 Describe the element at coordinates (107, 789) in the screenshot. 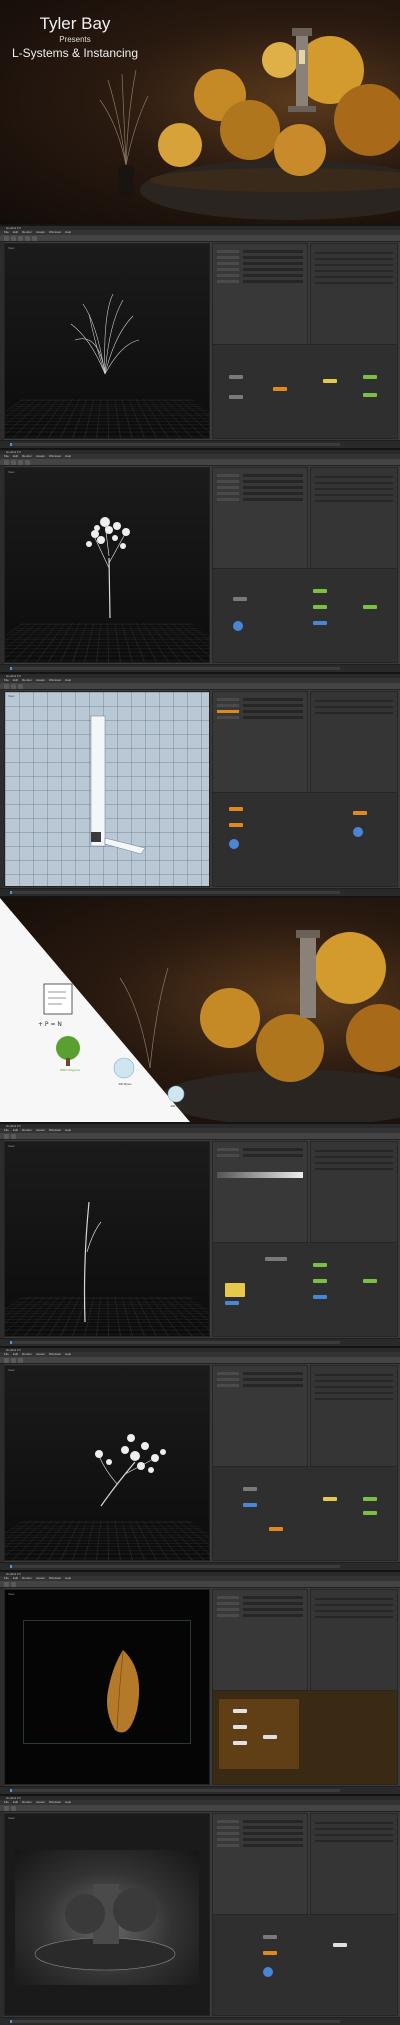

I see `uv-viewport: View` at that location.